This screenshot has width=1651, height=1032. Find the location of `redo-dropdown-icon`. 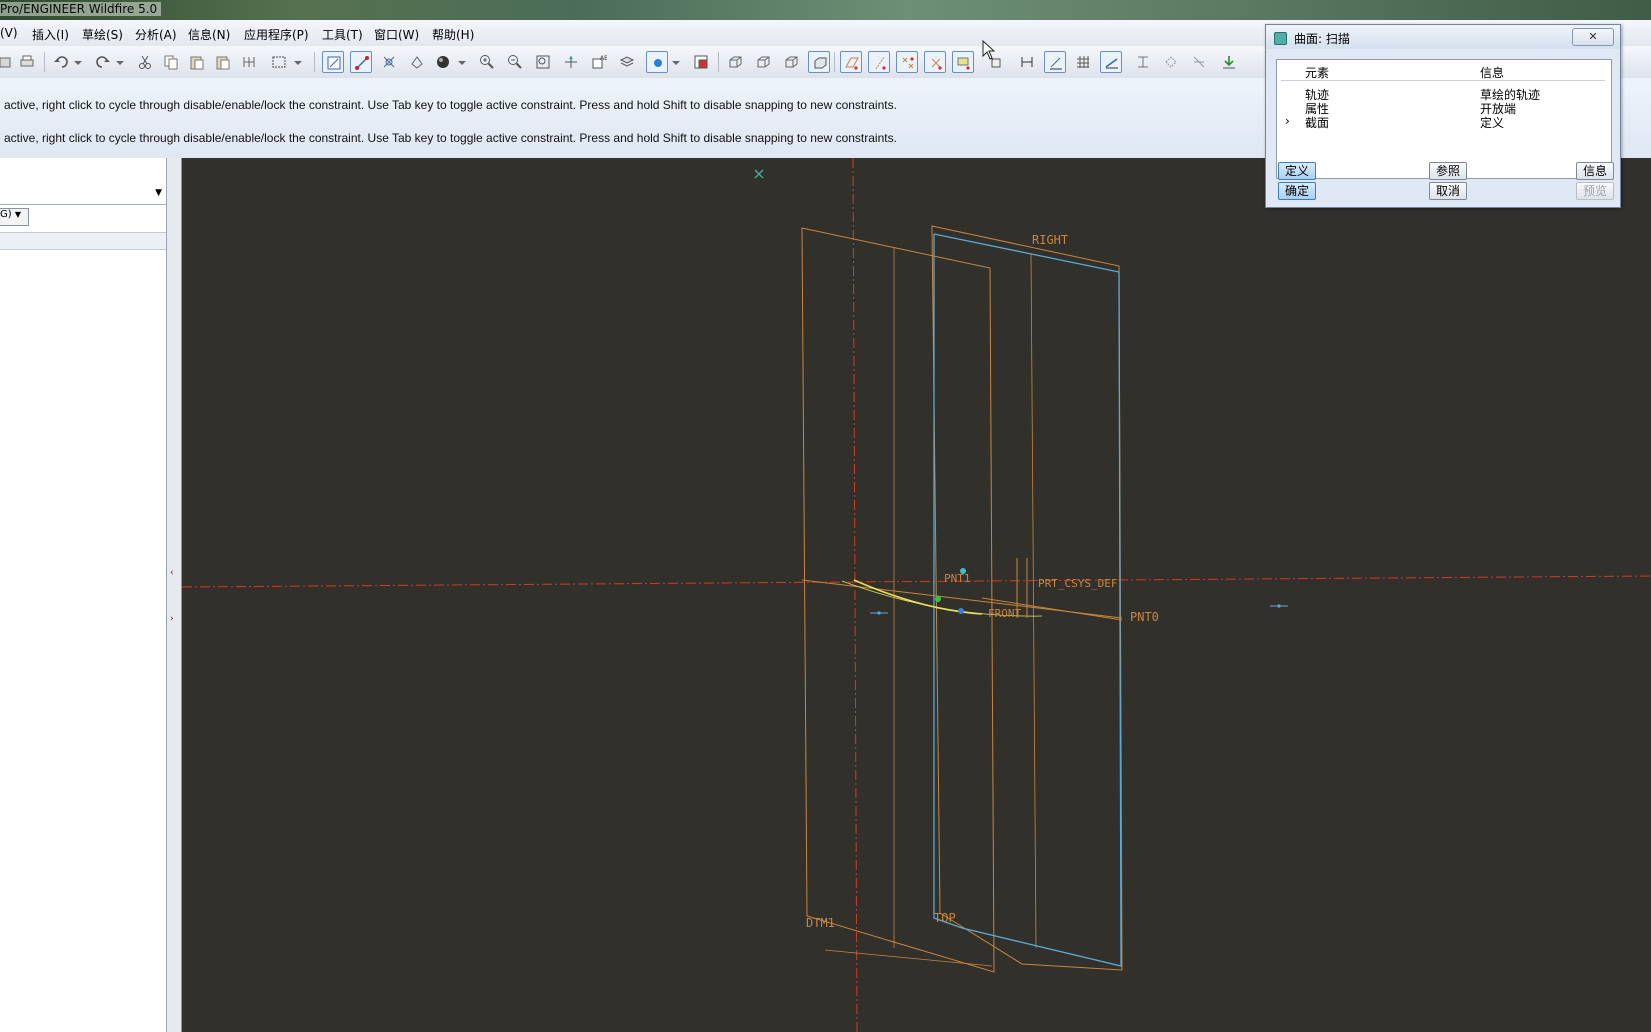

redo-dropdown-icon is located at coordinates (123, 62).